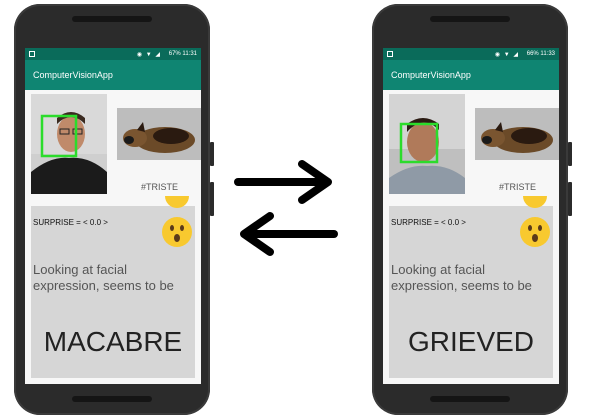  Describe the element at coordinates (471, 341) in the screenshot. I see `emotion-result: GRIEVED` at that location.